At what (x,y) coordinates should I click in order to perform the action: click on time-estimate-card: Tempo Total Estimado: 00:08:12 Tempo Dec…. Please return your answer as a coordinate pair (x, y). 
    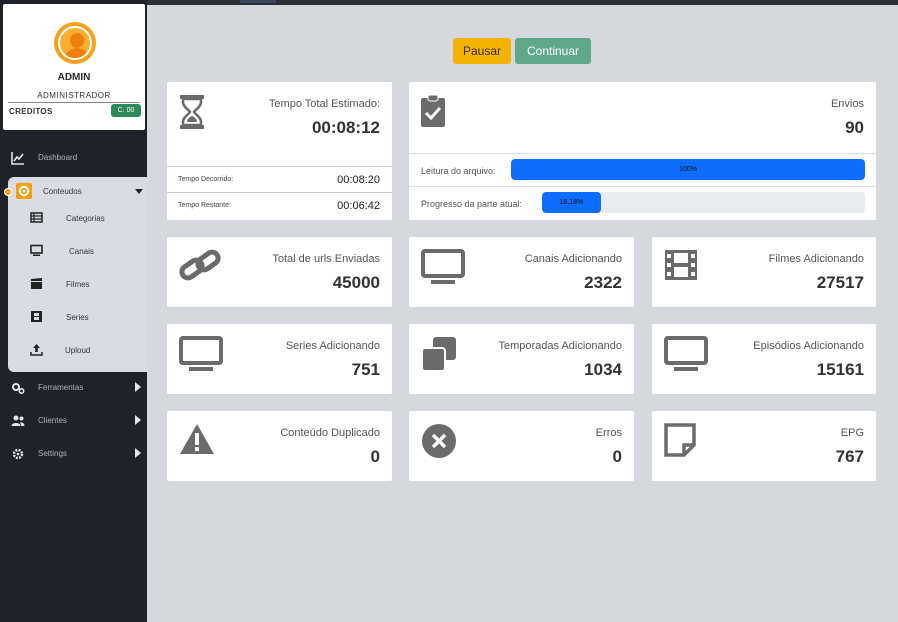
    Looking at the image, I should click on (279, 151).